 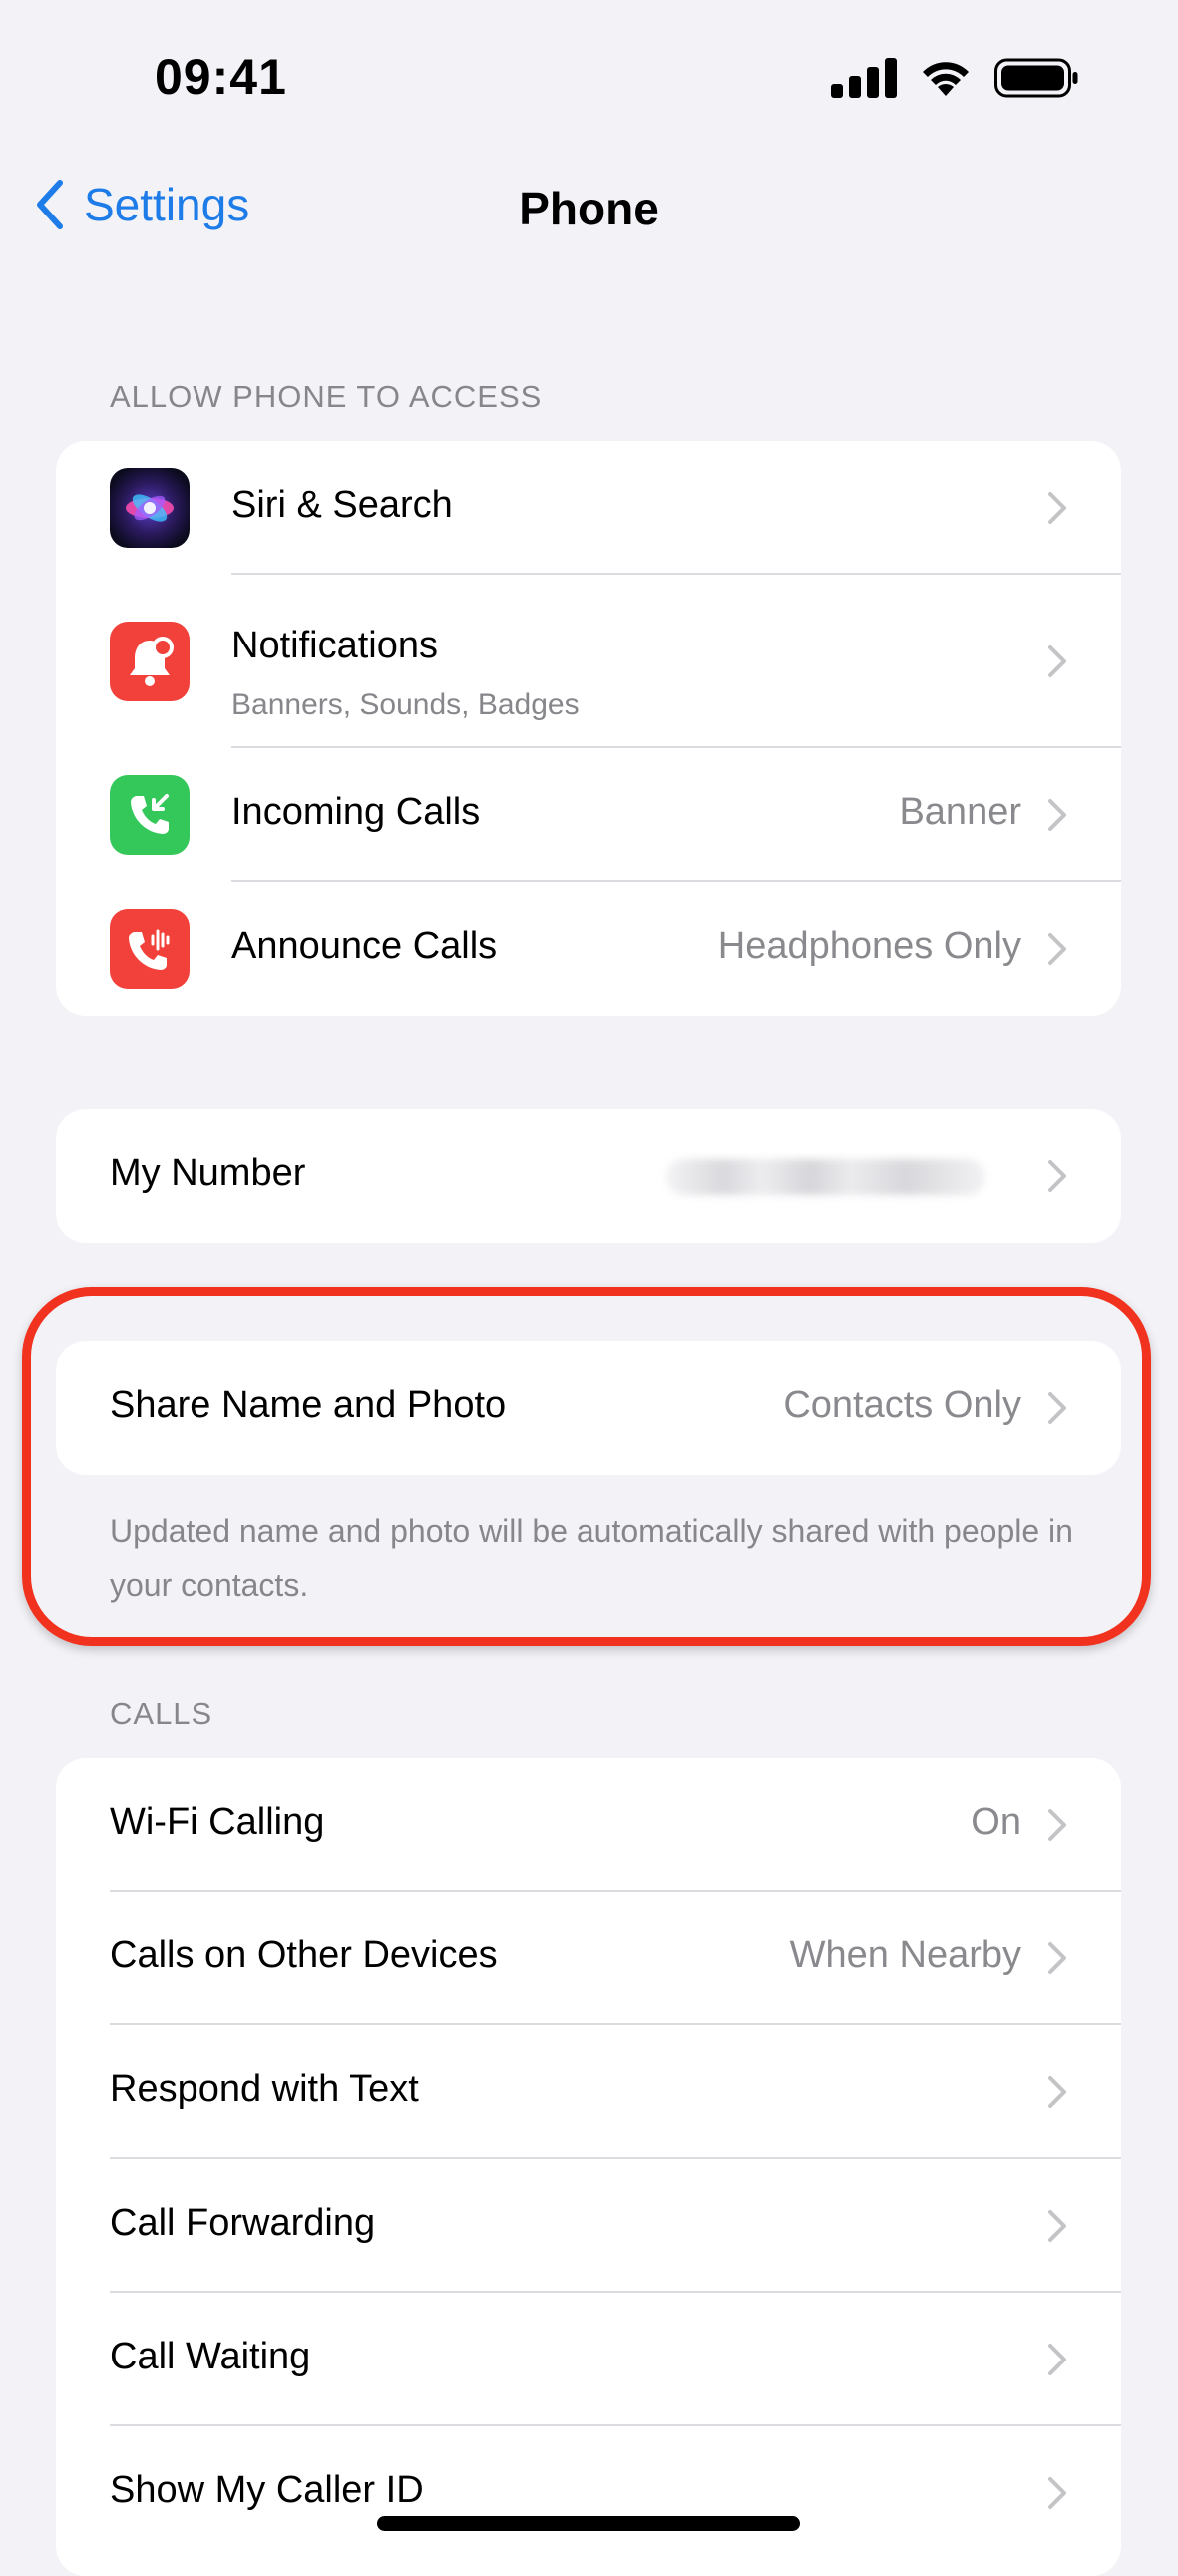 I want to click on navigation-bar: Settings Phone, so click(x=589, y=209).